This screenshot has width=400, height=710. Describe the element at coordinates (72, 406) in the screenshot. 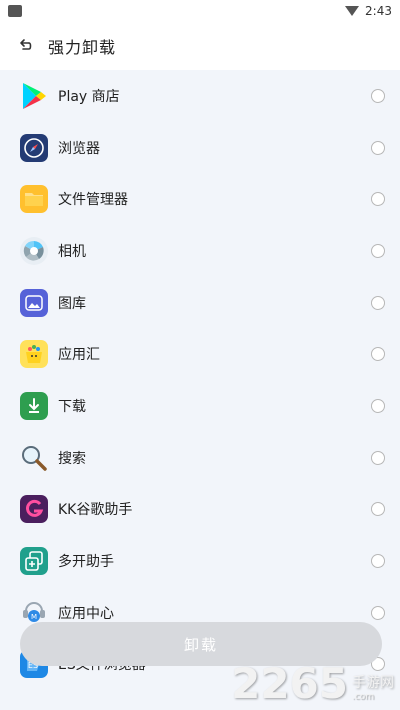

I see `app-label: 下载` at that location.